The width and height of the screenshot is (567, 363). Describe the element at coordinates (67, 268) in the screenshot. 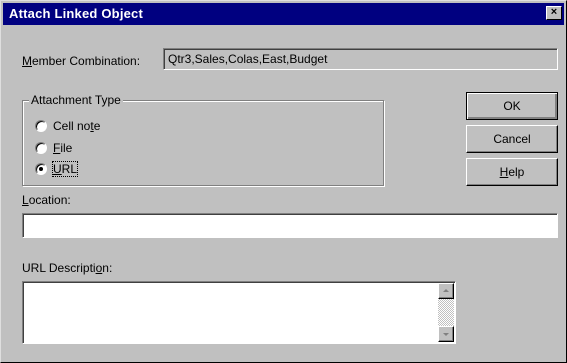

I see `url-description-label: URL Description:` at that location.